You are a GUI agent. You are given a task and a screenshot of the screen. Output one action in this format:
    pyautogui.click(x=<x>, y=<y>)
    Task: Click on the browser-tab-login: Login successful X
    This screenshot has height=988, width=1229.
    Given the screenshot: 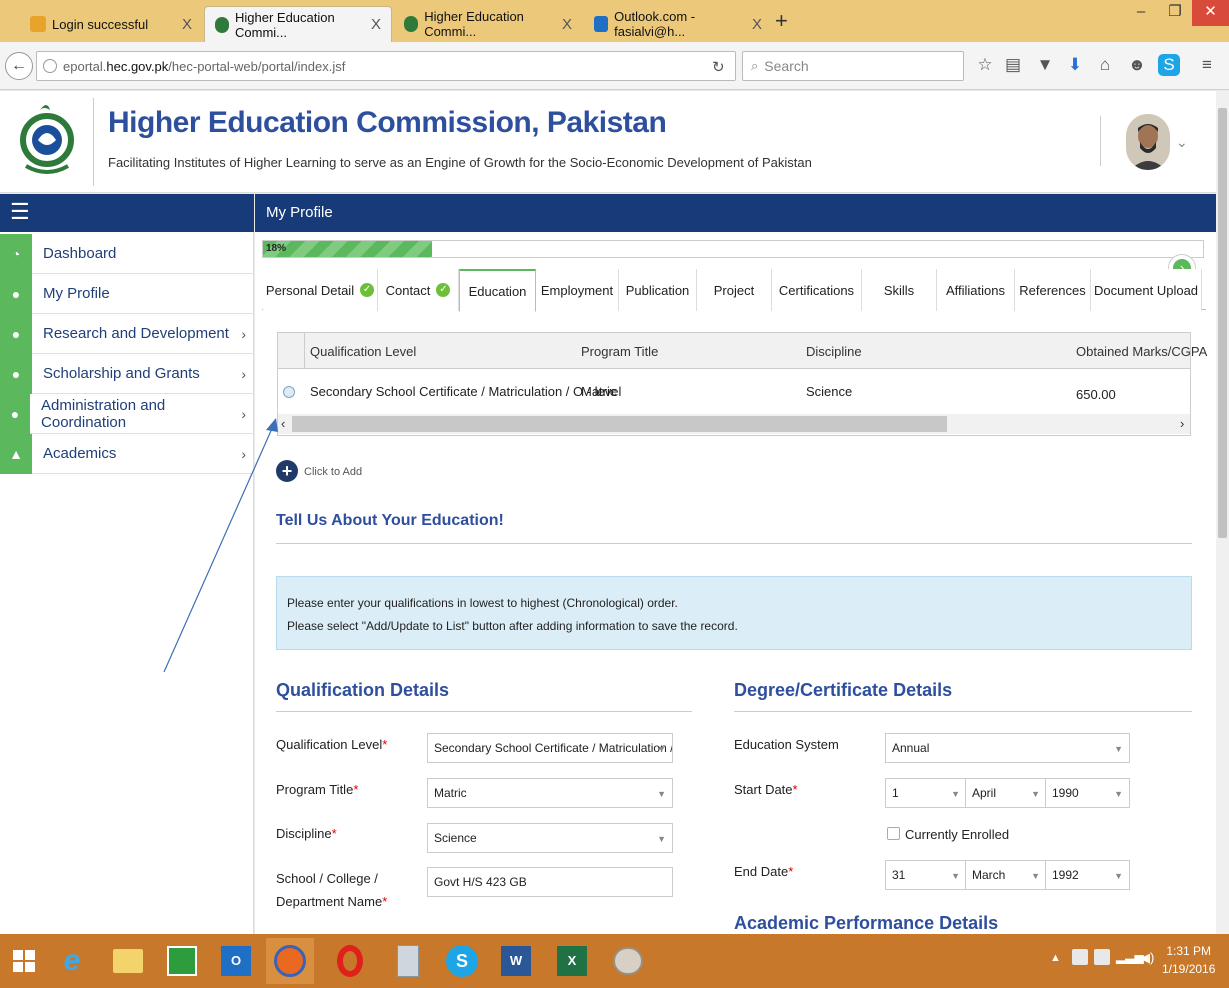 What is the action you would take?
    pyautogui.click(x=111, y=24)
    